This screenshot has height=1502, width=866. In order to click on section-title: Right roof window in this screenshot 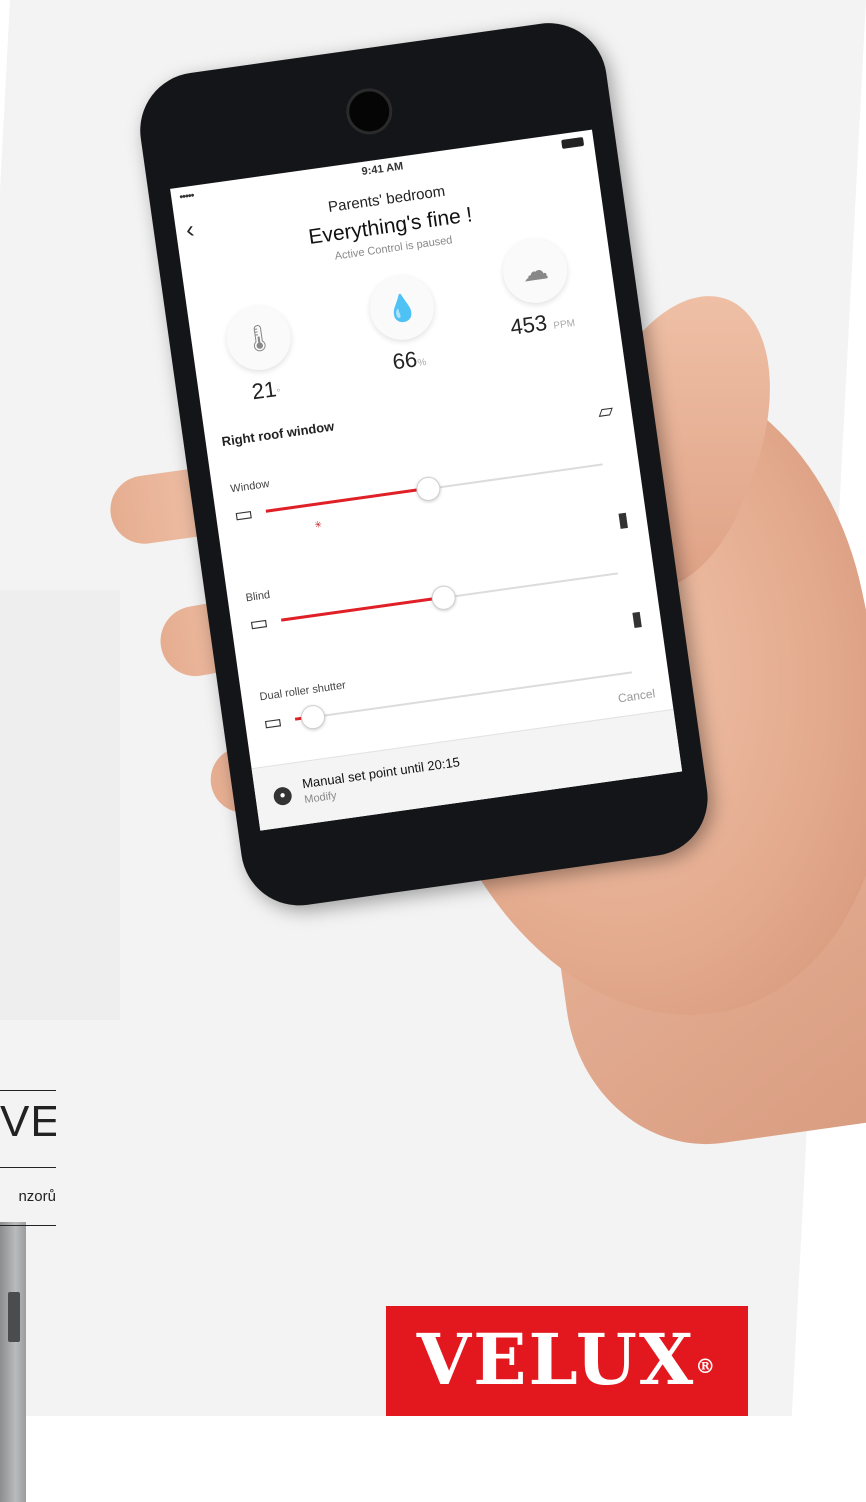, I will do `click(278, 434)`.